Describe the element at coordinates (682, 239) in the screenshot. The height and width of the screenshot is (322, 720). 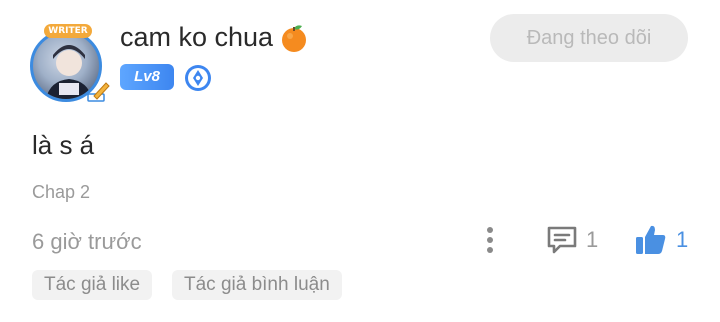
I see `like-count: 1` at that location.